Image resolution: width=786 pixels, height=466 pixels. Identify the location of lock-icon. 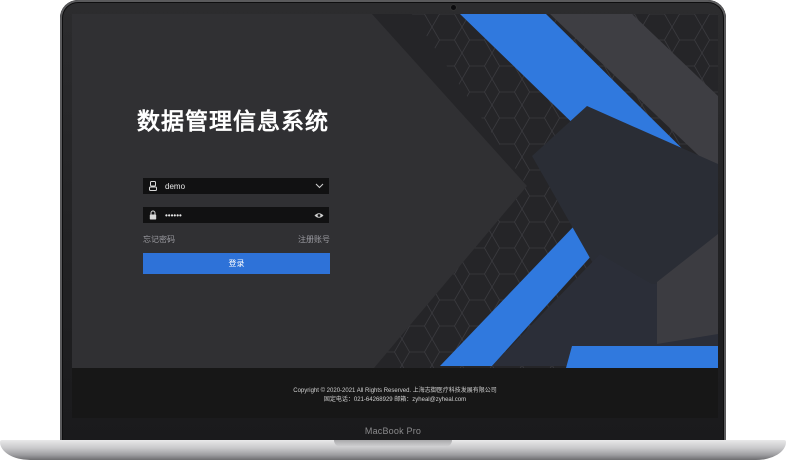
(153, 215).